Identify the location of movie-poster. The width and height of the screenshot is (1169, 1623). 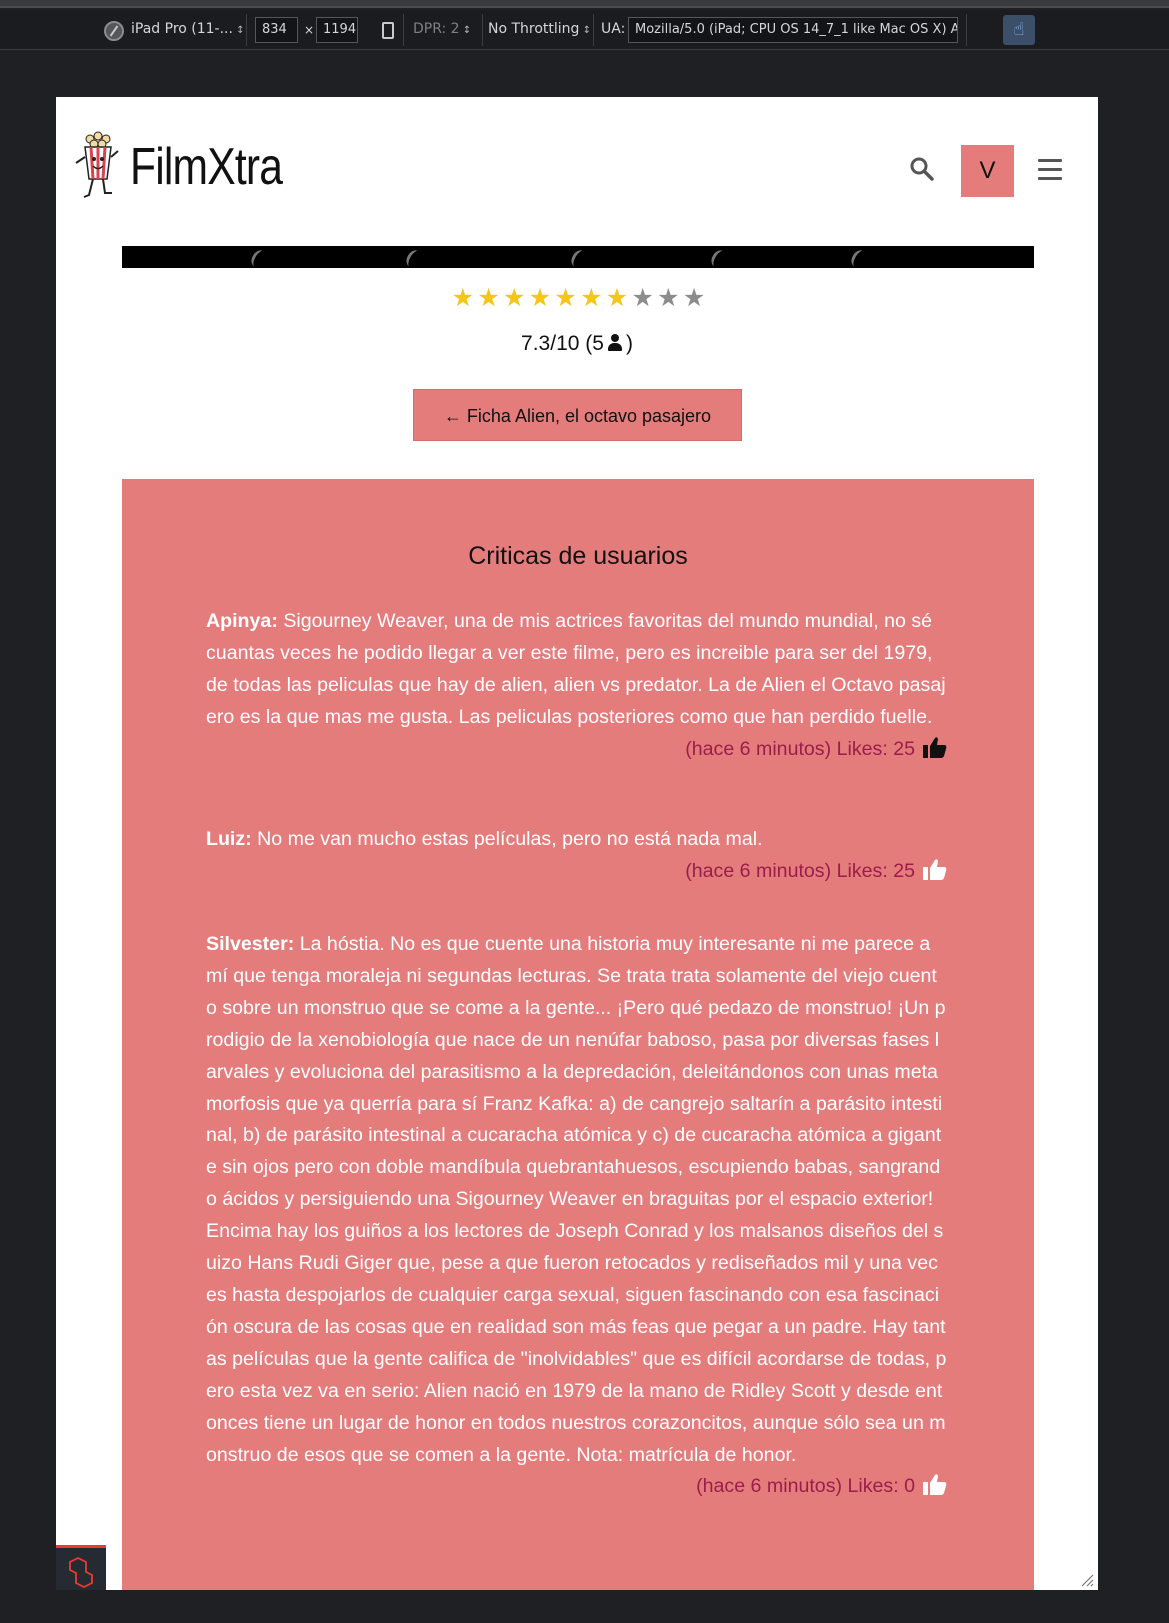
(578, 257).